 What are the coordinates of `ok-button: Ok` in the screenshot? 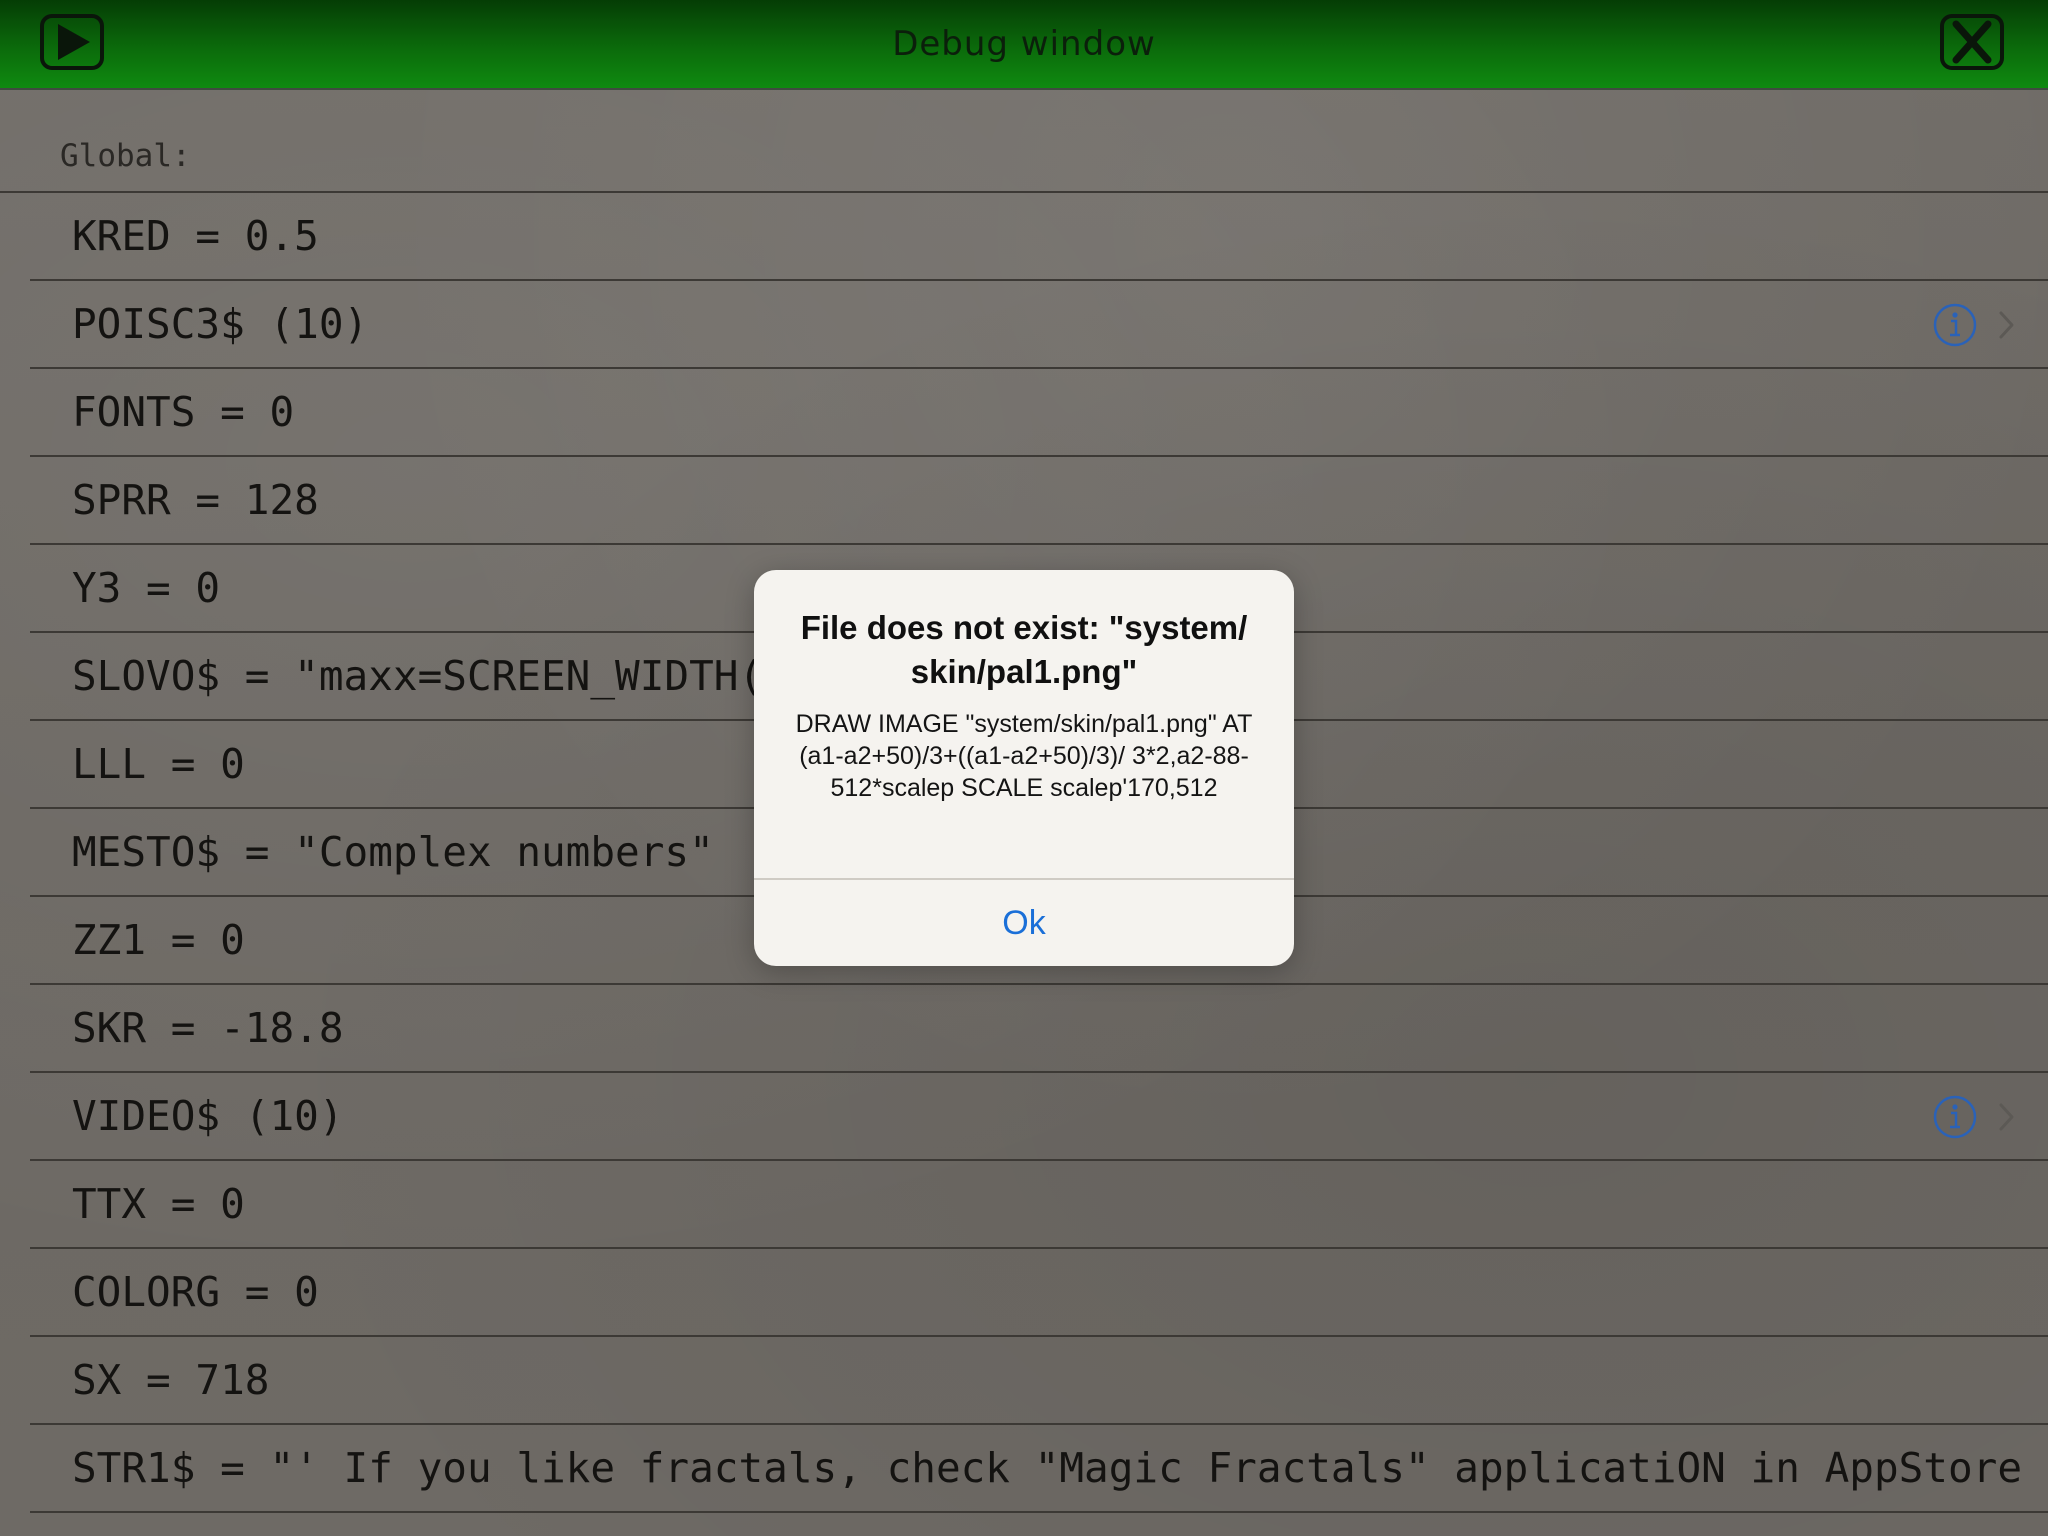 It's located at (1024, 923).